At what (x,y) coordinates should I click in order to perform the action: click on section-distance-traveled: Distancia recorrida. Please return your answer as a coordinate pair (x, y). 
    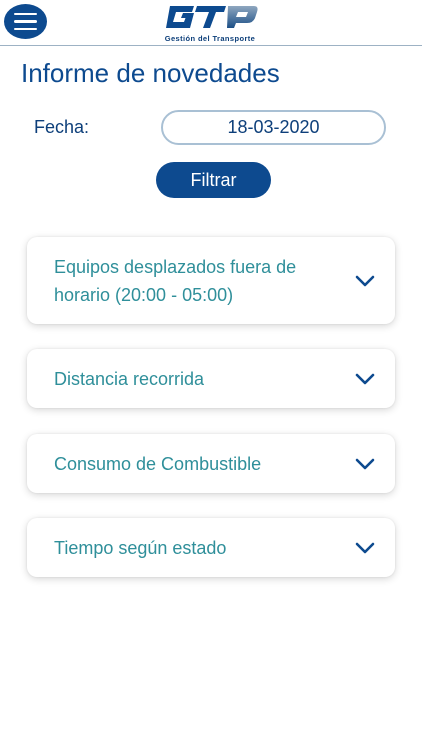
    Looking at the image, I should click on (211, 378).